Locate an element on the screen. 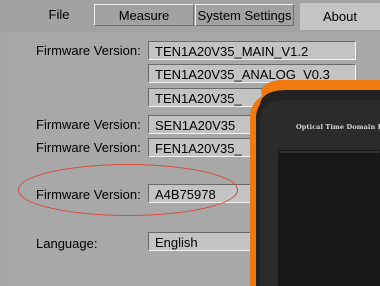 This screenshot has height=286, width=380. highlight-ellipse is located at coordinates (128, 190).